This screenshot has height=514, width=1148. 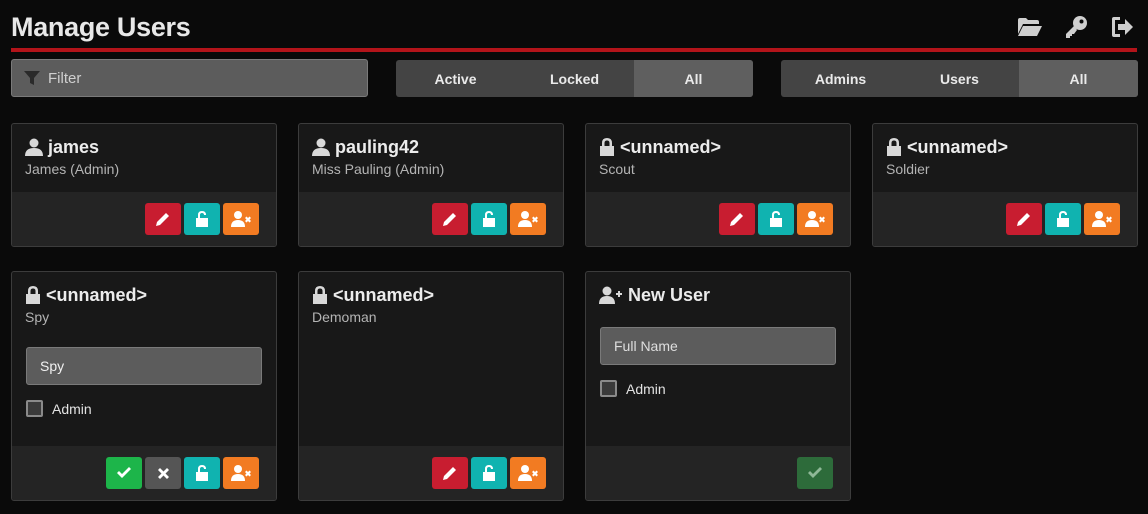 I want to click on status-filter: Active Locked All, so click(x=574, y=78).